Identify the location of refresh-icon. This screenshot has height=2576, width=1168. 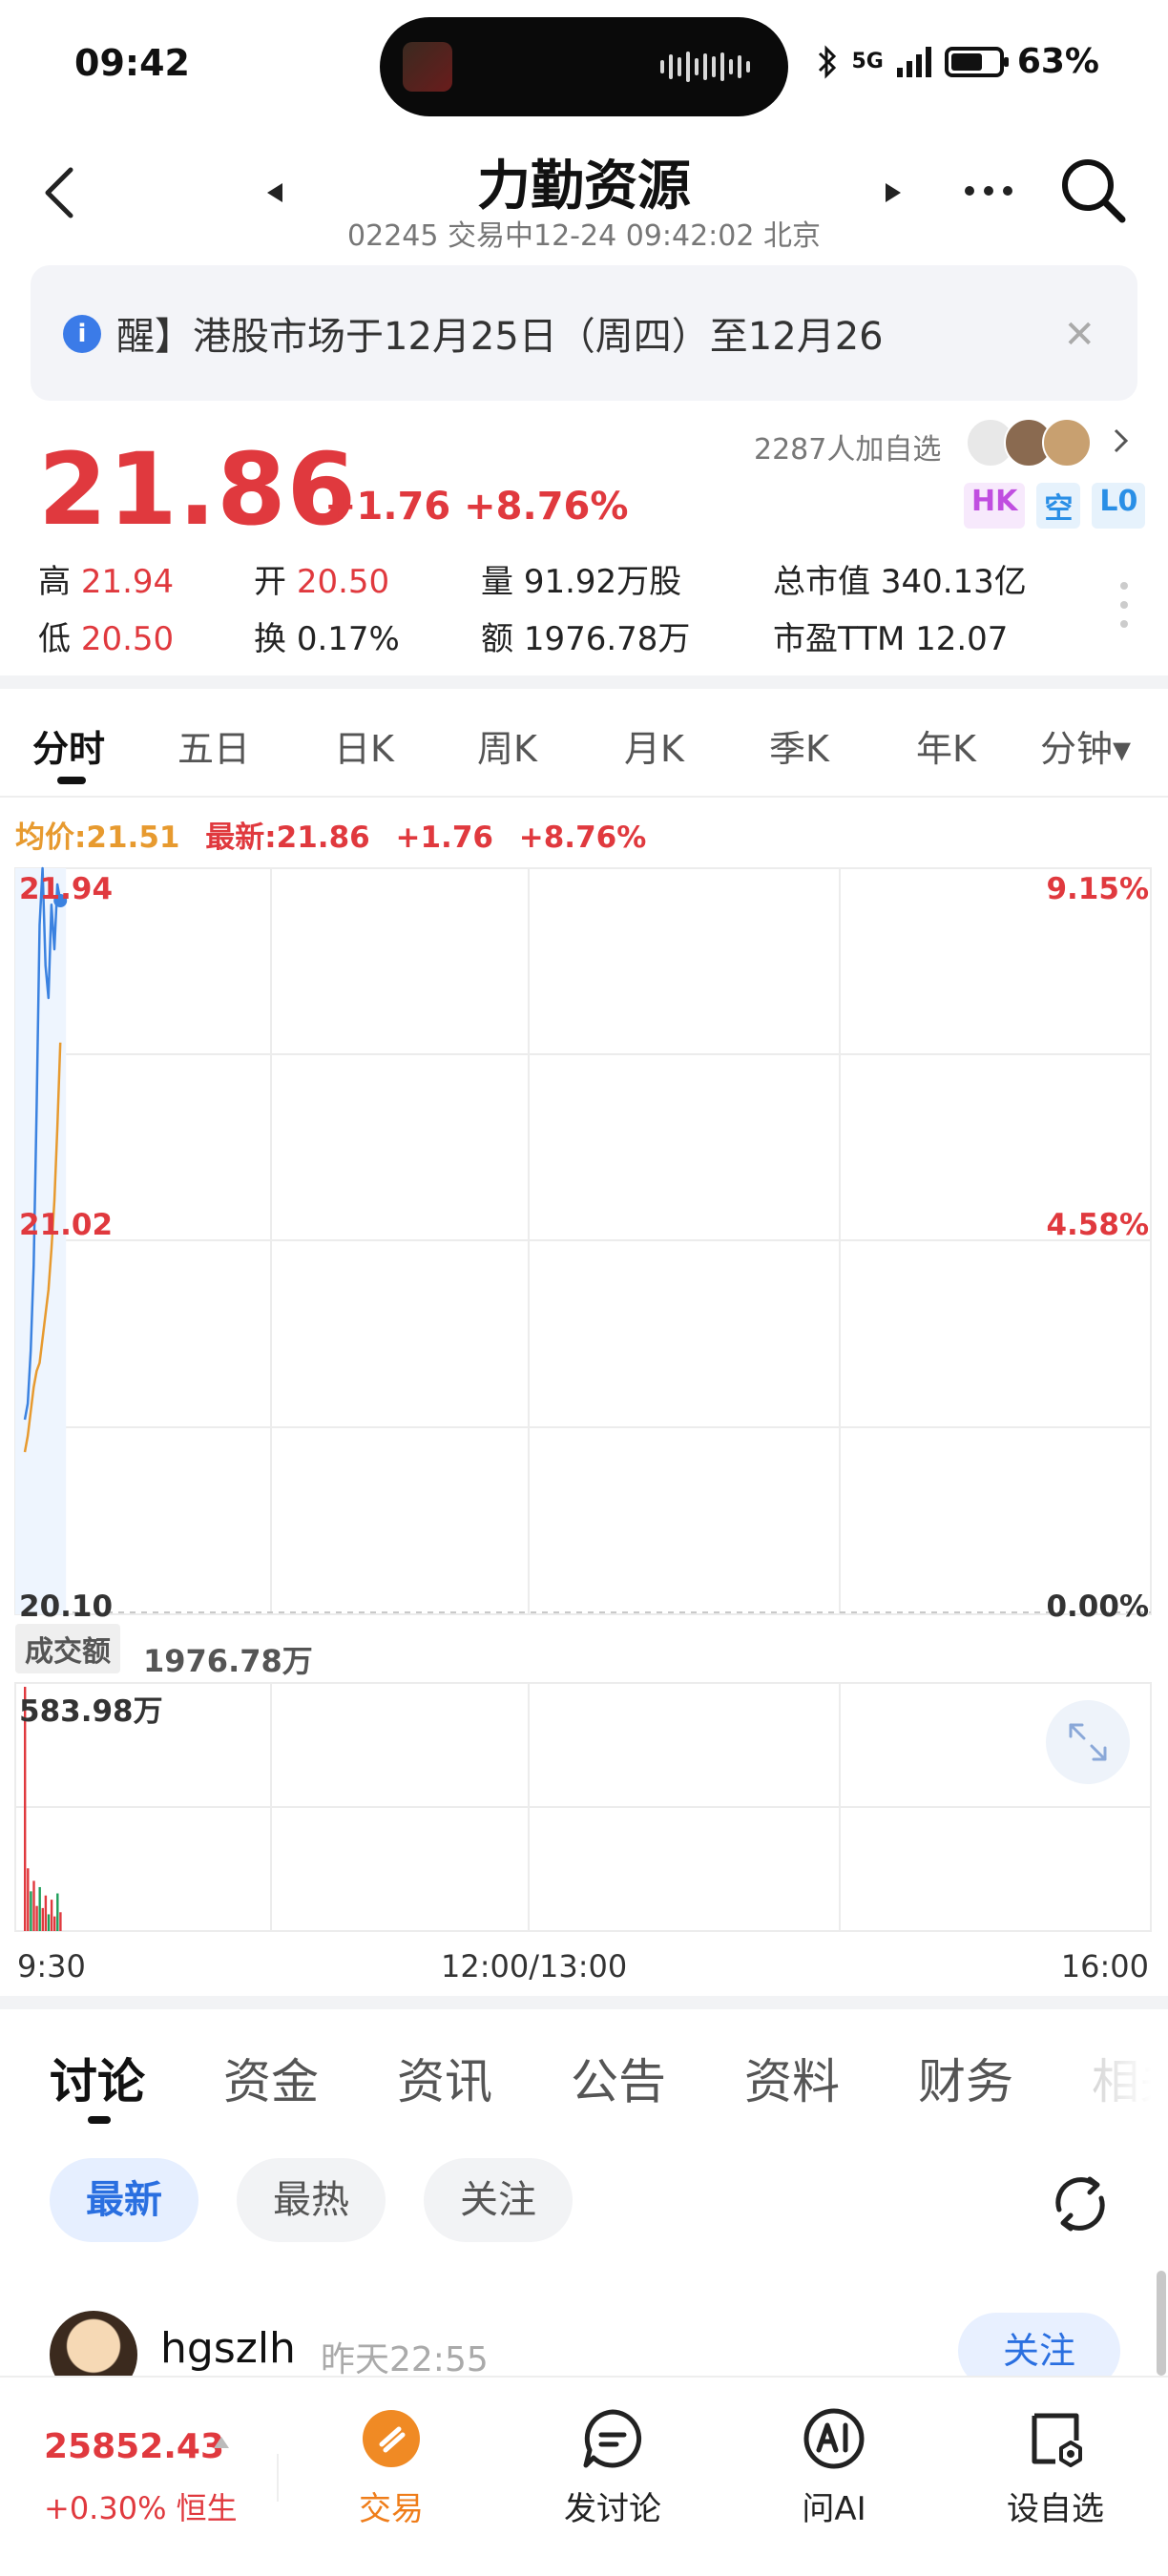
(1080, 2203).